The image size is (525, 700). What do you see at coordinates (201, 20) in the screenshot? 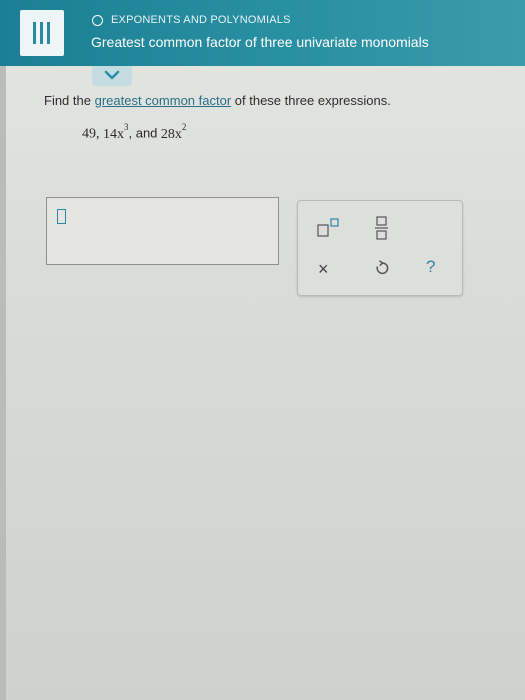
I see `topic-label: EXPONENTS AND POLYNOMIALS` at bounding box center [201, 20].